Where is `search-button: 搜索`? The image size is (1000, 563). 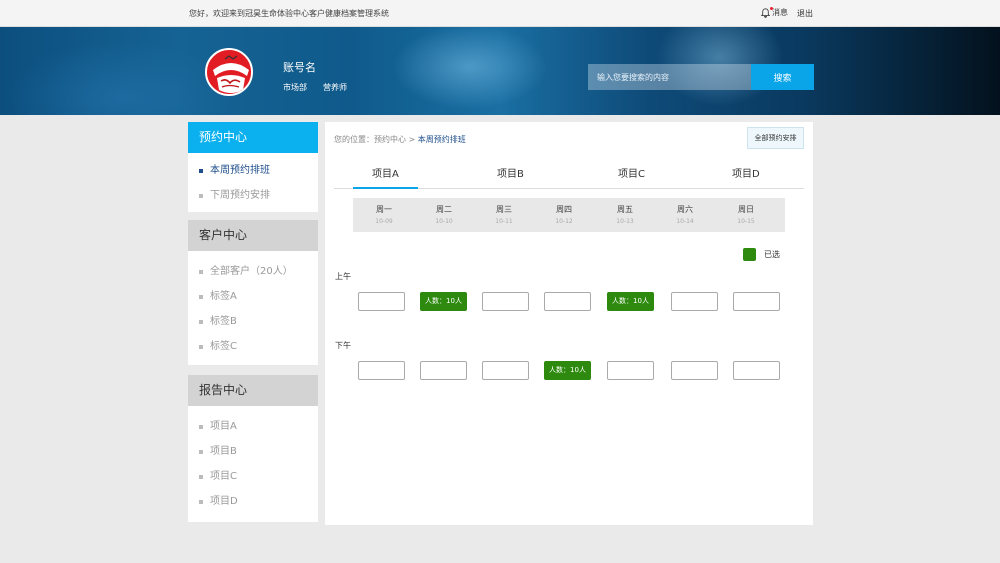 search-button: 搜索 is located at coordinates (782, 77).